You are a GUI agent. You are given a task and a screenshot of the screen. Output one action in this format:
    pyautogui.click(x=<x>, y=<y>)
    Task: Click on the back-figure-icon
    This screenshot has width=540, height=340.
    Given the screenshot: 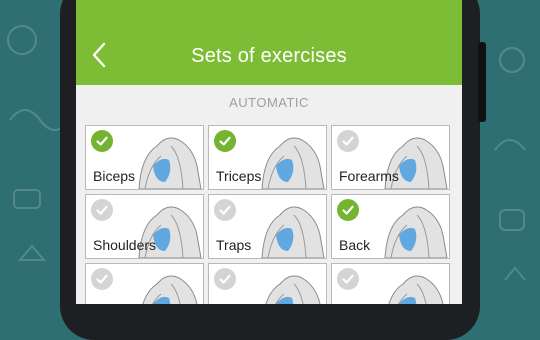 What is the action you would take?
    pyautogui.click(x=416, y=232)
    